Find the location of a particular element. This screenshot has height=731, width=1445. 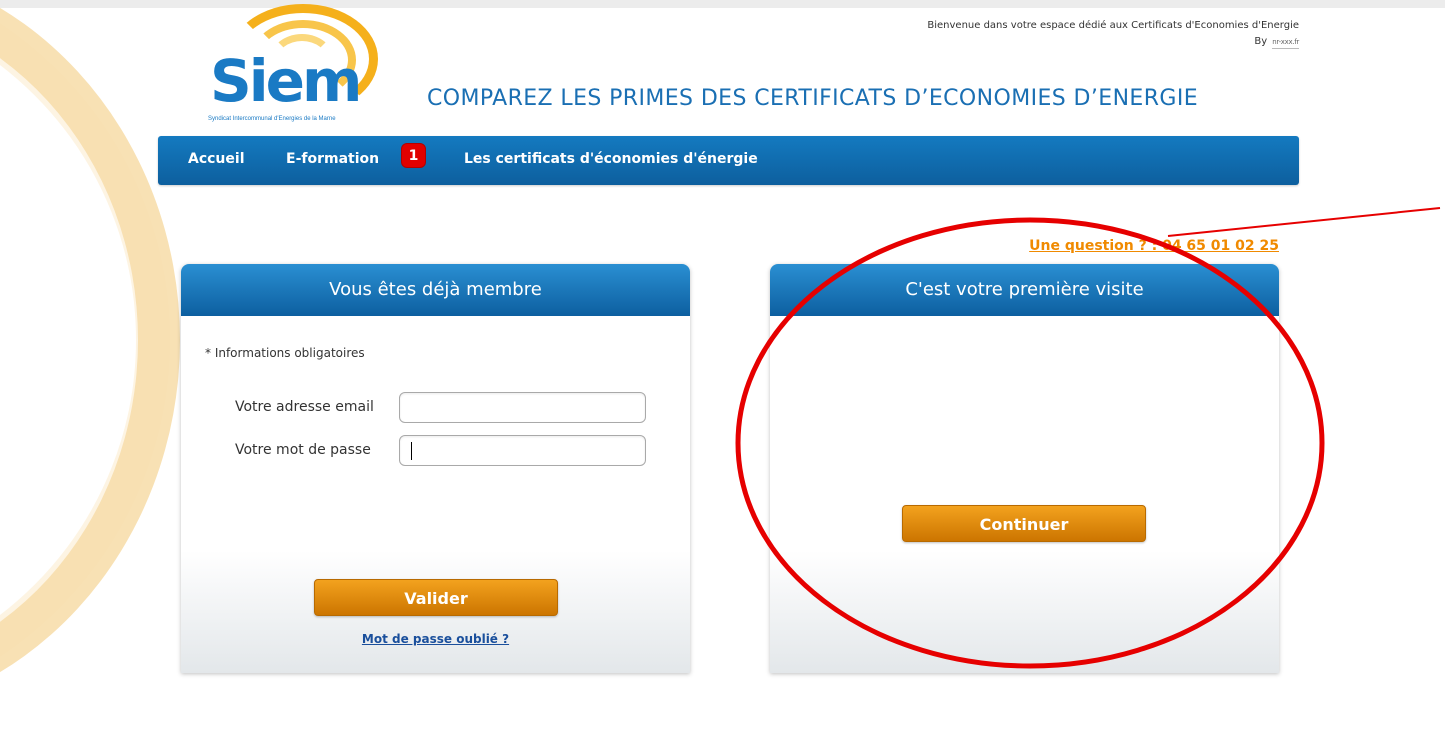

nav-item-accueil: Accueil is located at coordinates (216, 159).